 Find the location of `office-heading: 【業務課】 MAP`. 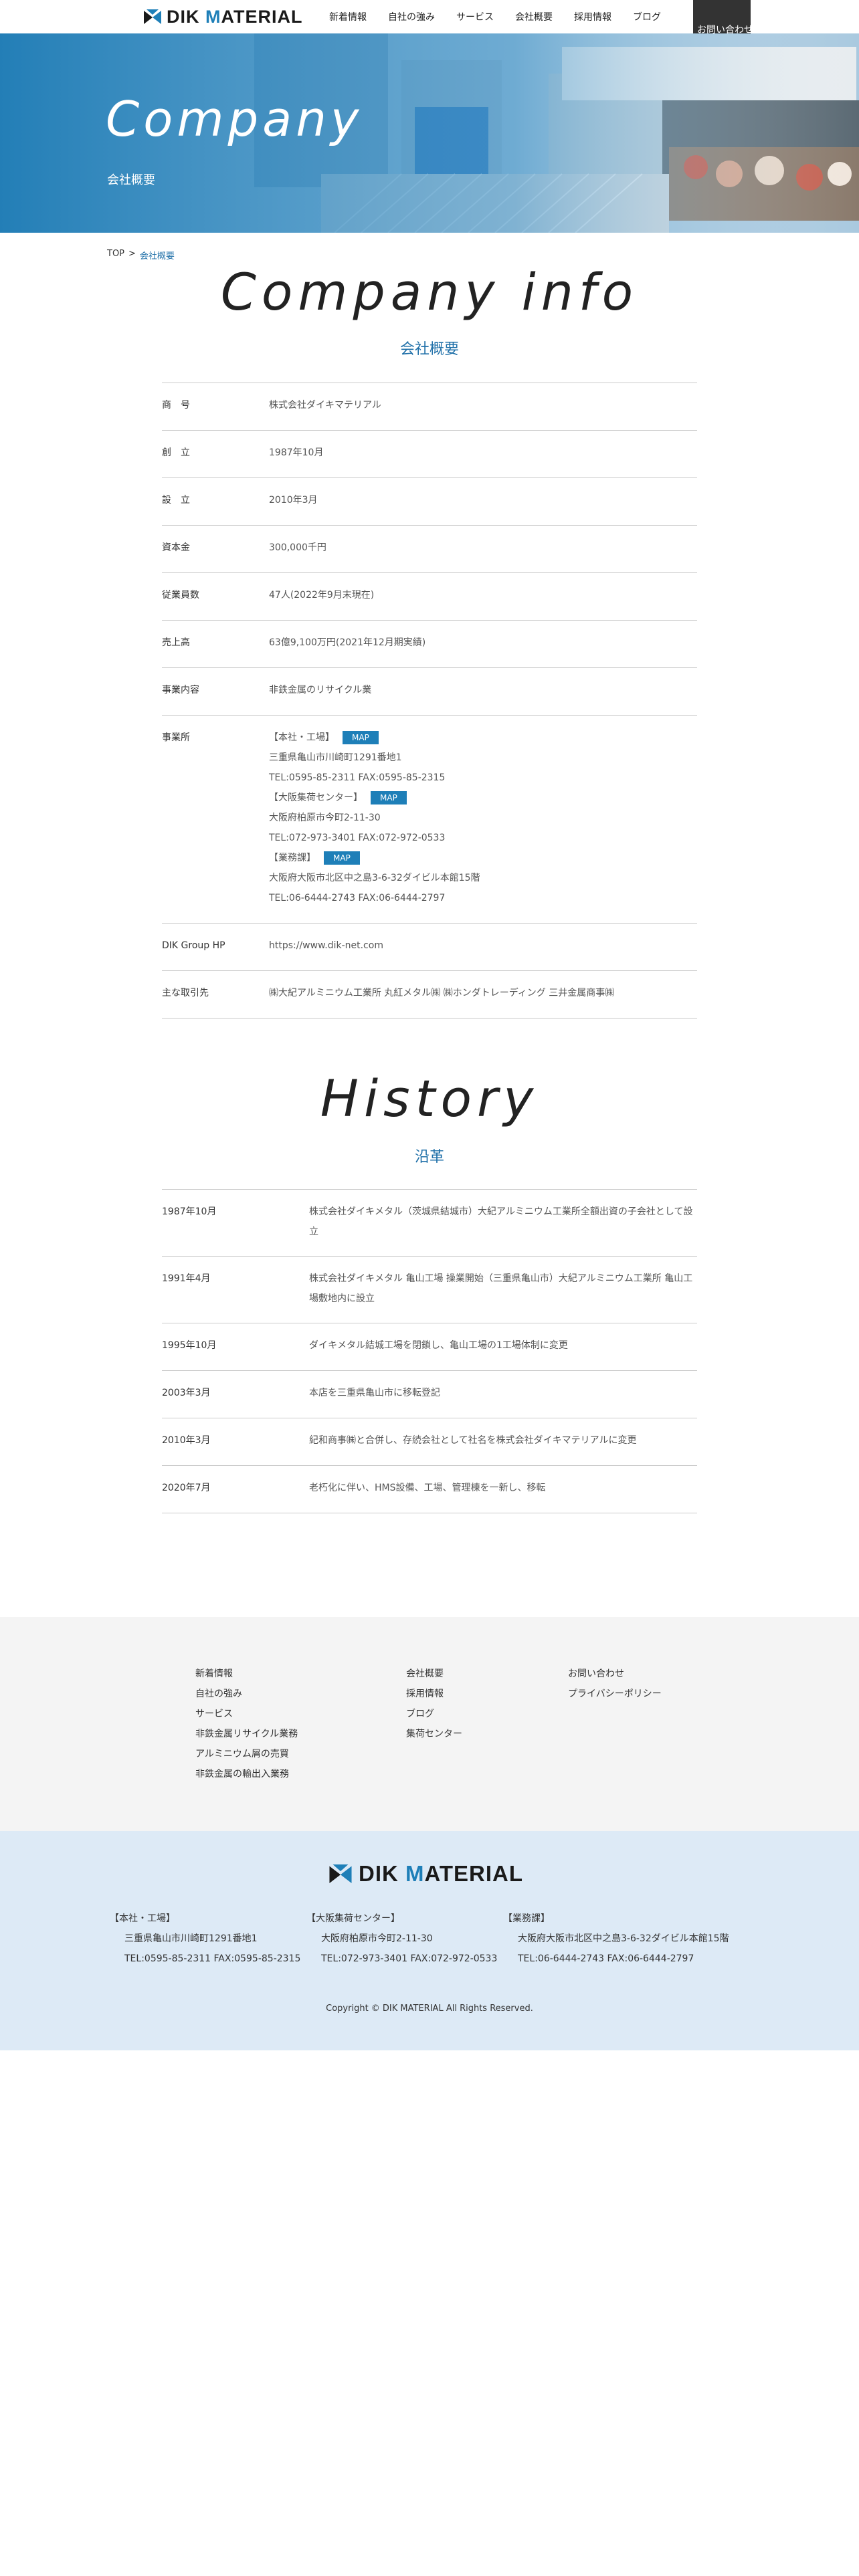

office-heading: 【業務課】 MAP is located at coordinates (483, 858).